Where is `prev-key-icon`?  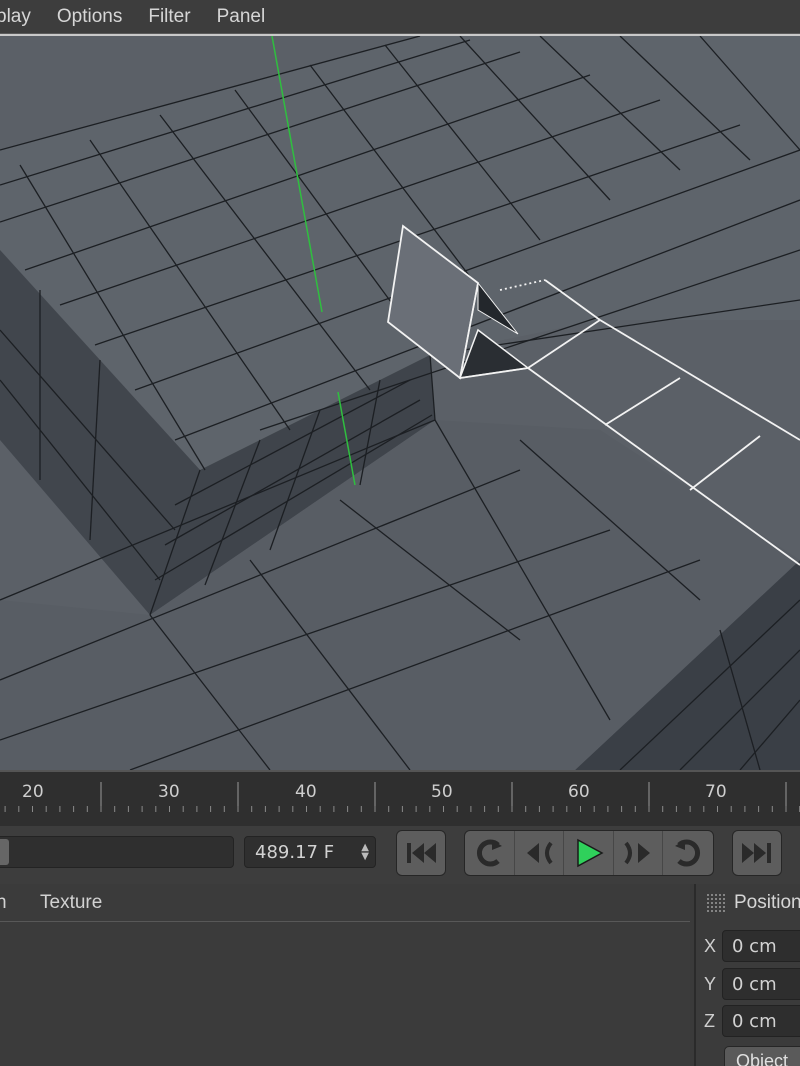 prev-key-icon is located at coordinates (490, 853).